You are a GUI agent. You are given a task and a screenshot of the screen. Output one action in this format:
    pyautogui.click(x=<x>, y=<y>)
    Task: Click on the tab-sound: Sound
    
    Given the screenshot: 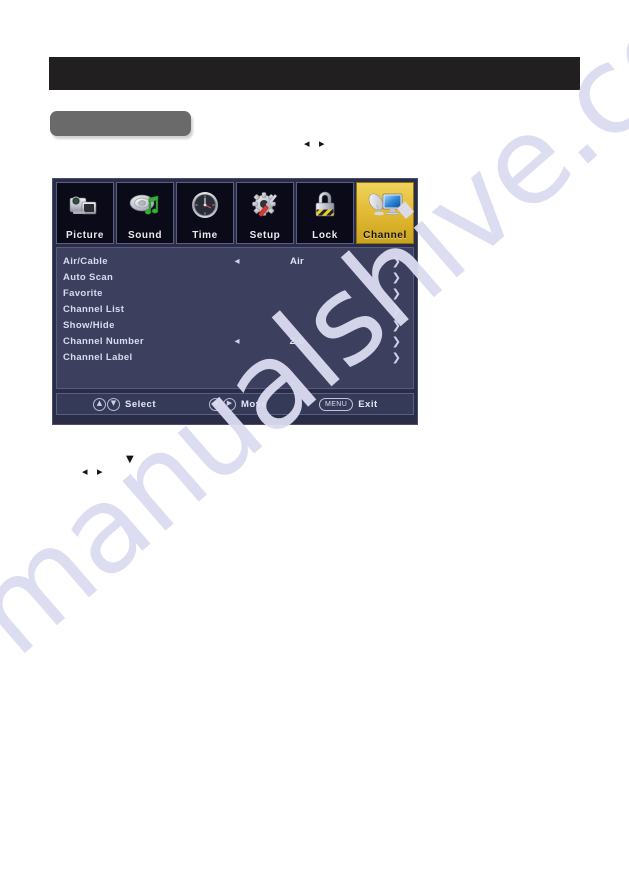 What is the action you would take?
    pyautogui.click(x=145, y=213)
    